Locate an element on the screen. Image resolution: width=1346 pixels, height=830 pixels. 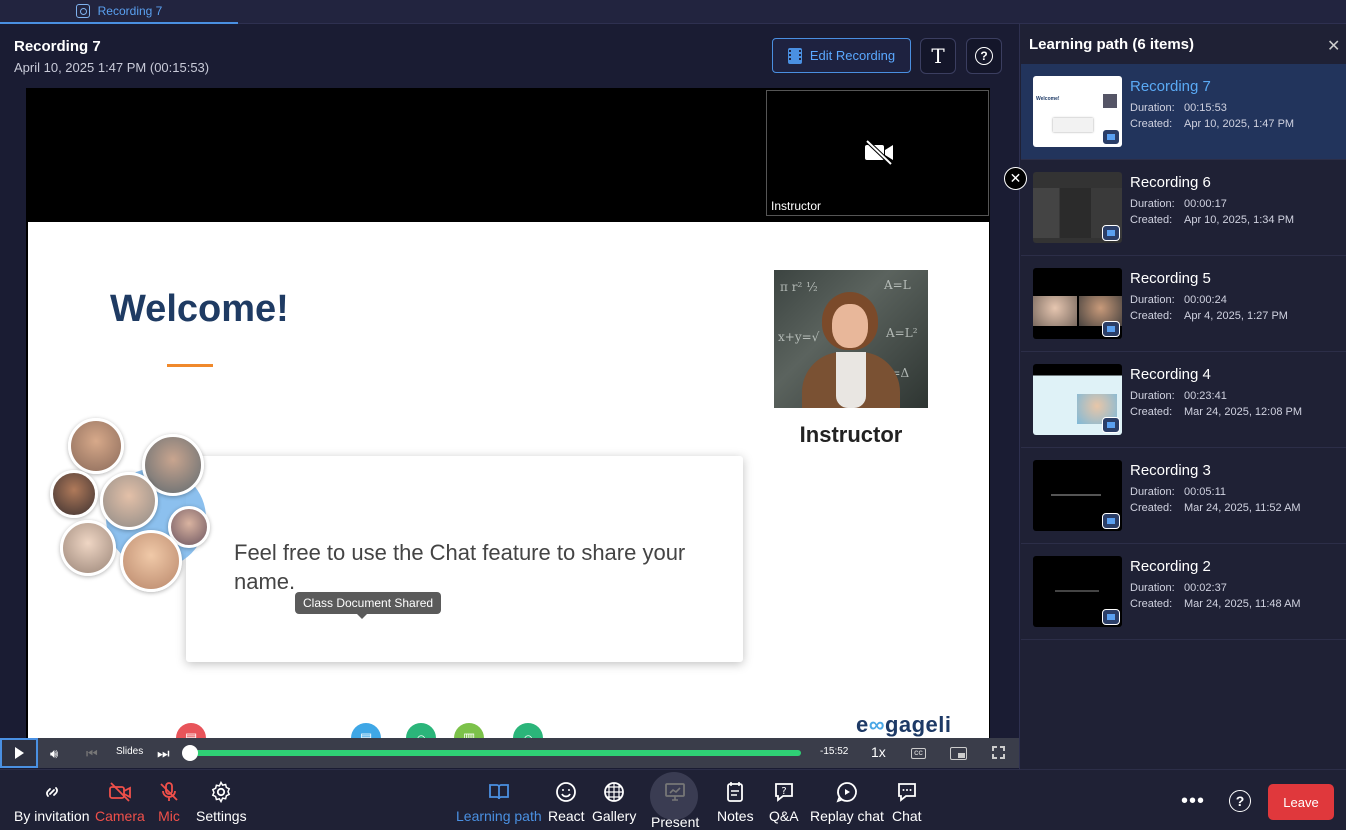
previous-slide-icon: ⏮︎ is located at coordinates (92, 754).